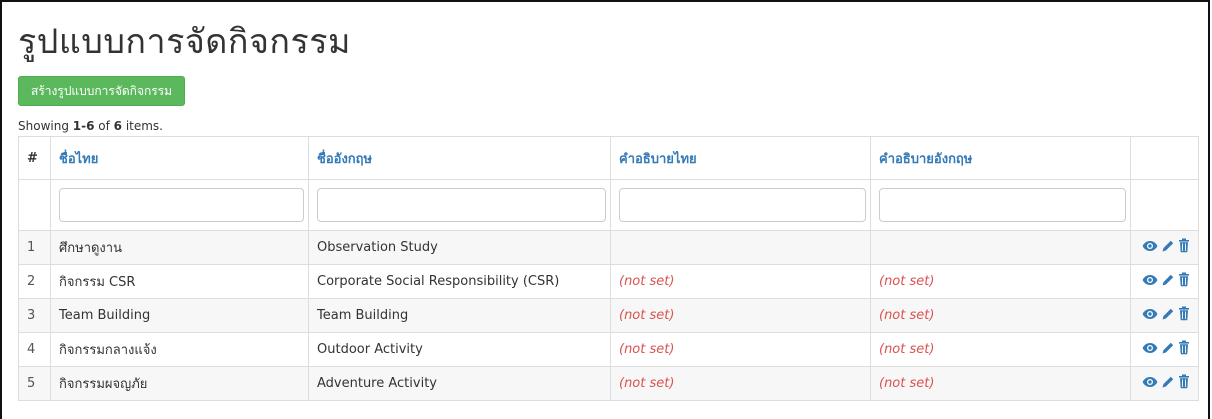  What do you see at coordinates (34, 158) in the screenshot?
I see `column-header-number: #` at bounding box center [34, 158].